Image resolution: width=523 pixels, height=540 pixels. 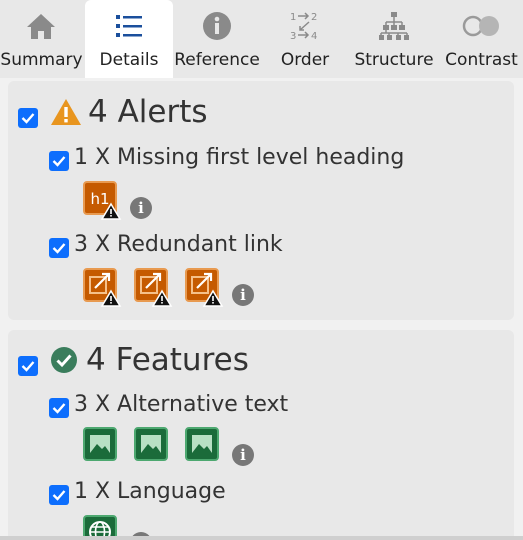 What do you see at coordinates (64, 362) in the screenshot?
I see `check-circle-icon` at bounding box center [64, 362].